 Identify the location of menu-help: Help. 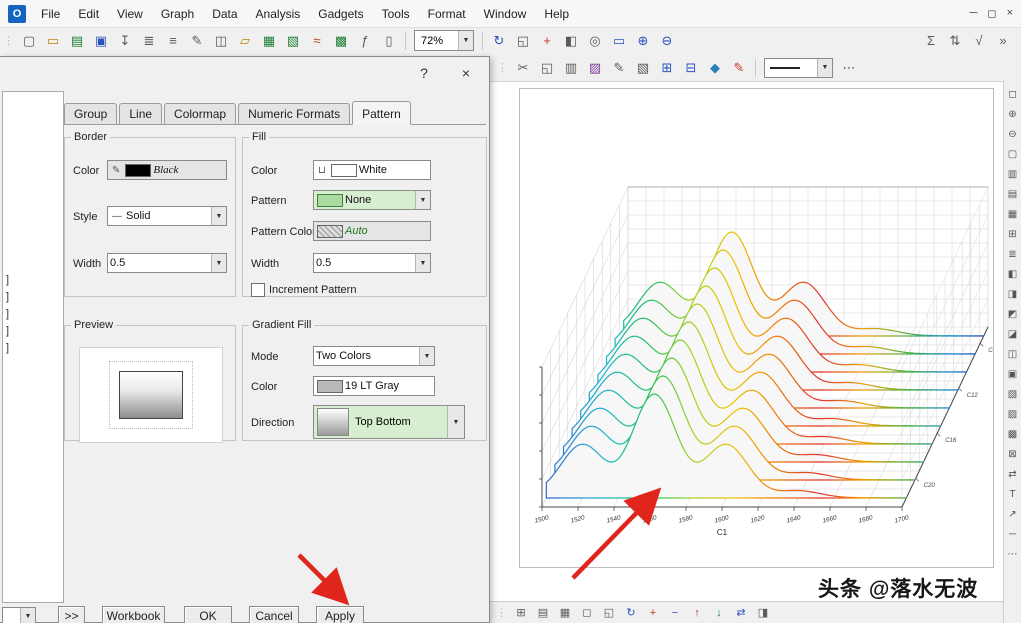
(556, 14).